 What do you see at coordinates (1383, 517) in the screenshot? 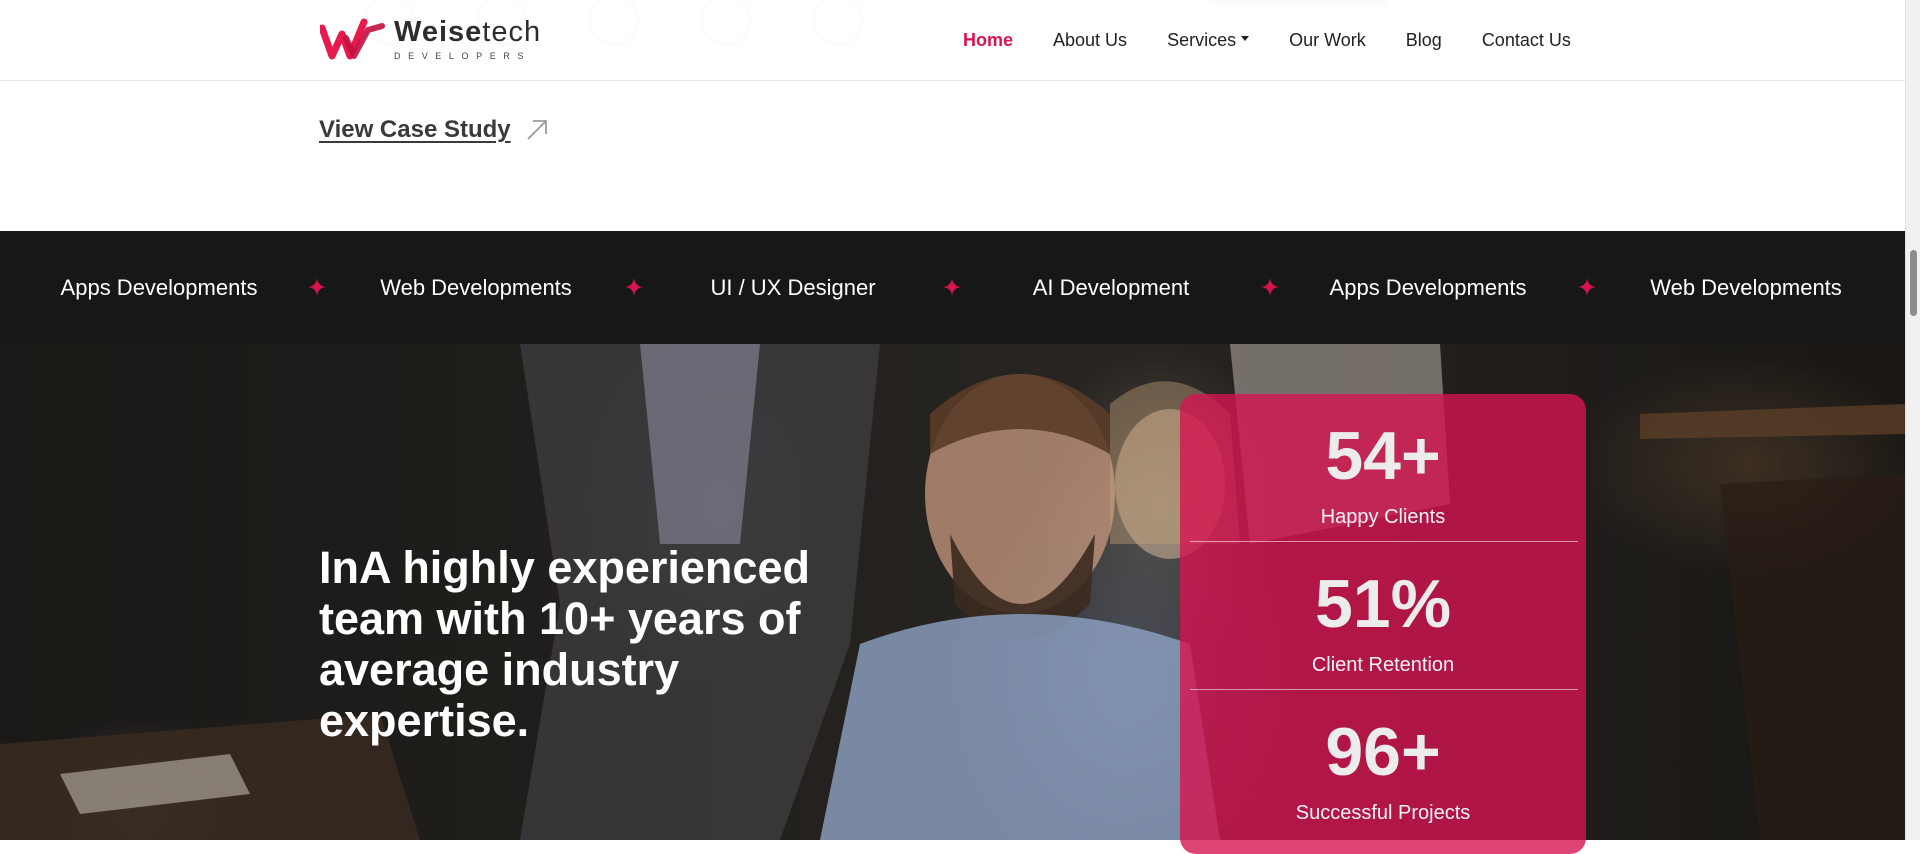
I see `stat-label: Happy Clients` at bounding box center [1383, 517].